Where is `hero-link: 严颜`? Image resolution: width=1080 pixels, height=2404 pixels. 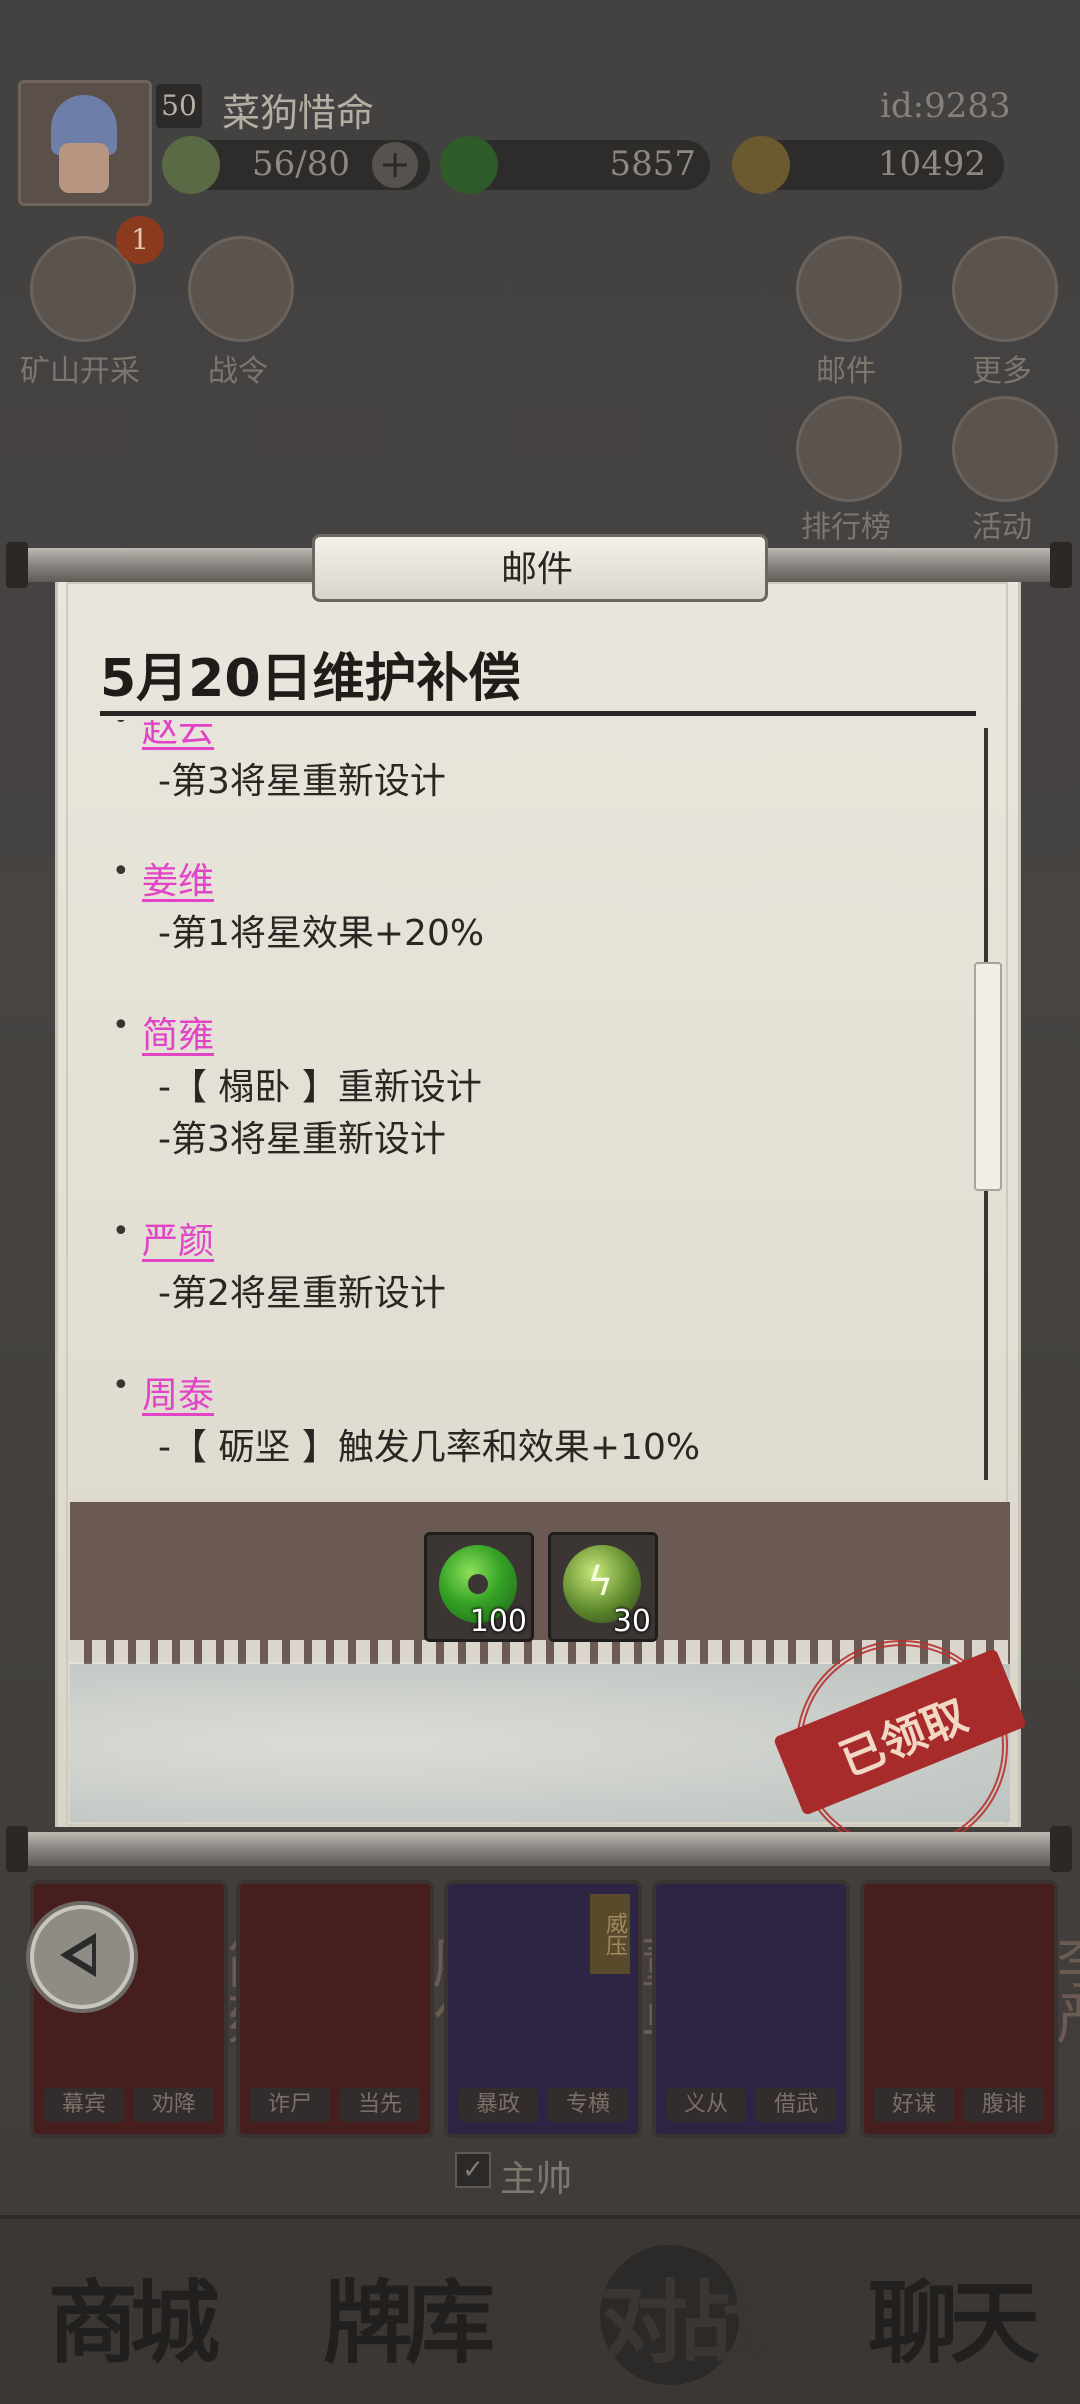
hero-link: 严颜 is located at coordinates (178, 1238).